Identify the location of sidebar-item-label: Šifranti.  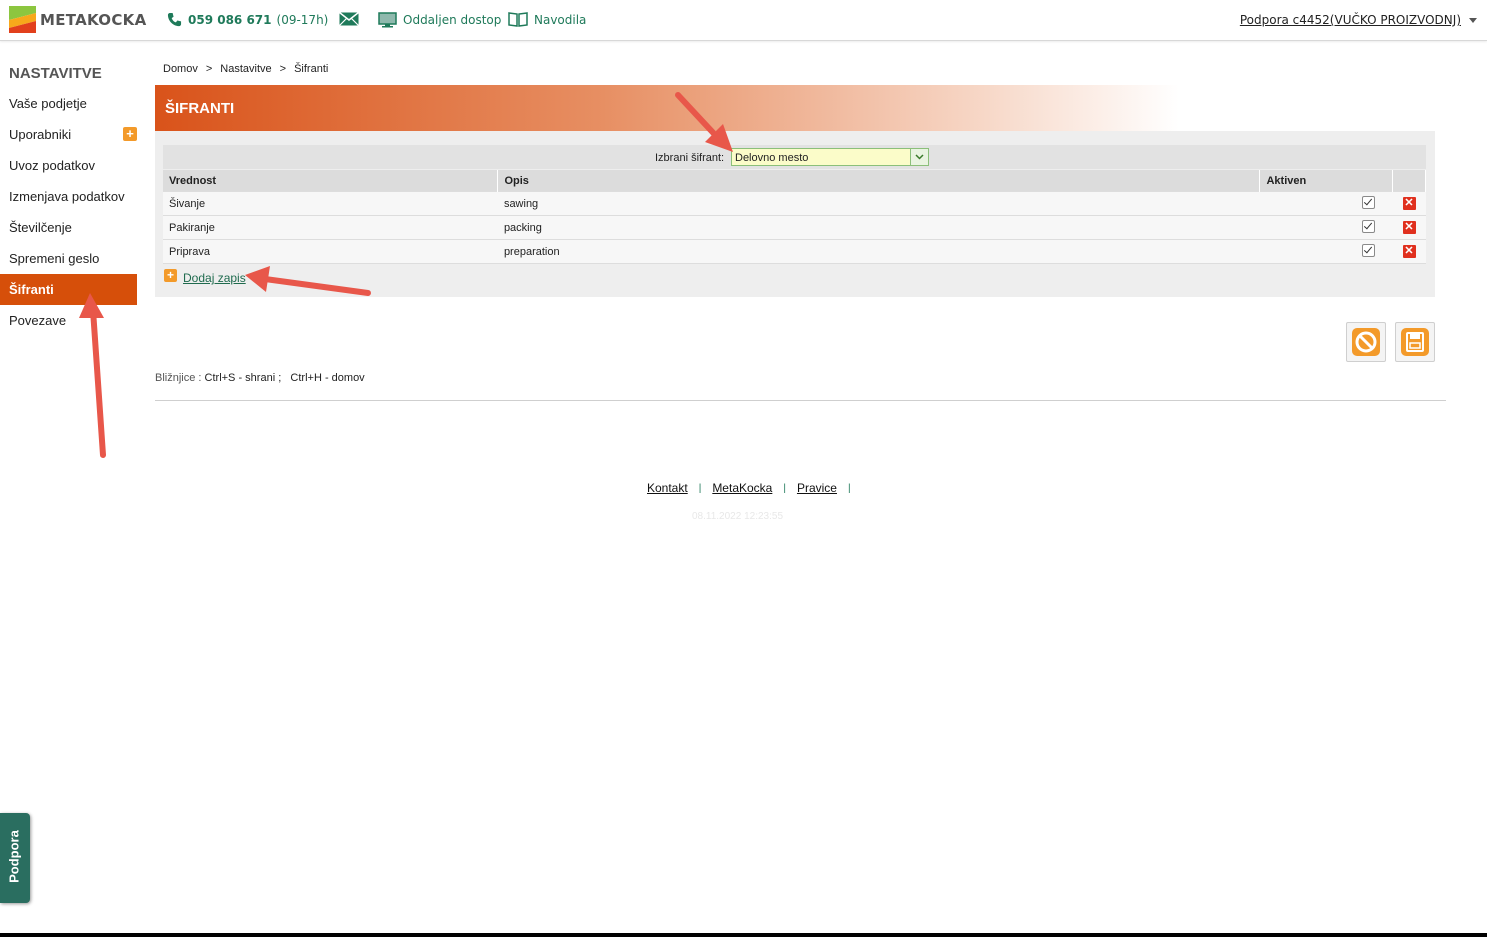
(31, 289).